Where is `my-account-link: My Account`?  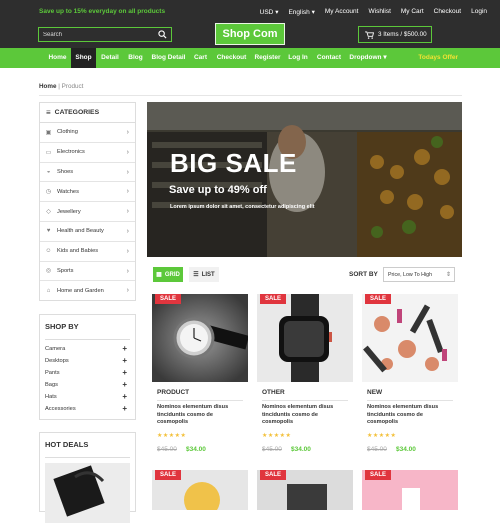 my-account-link: My Account is located at coordinates (342, 12).